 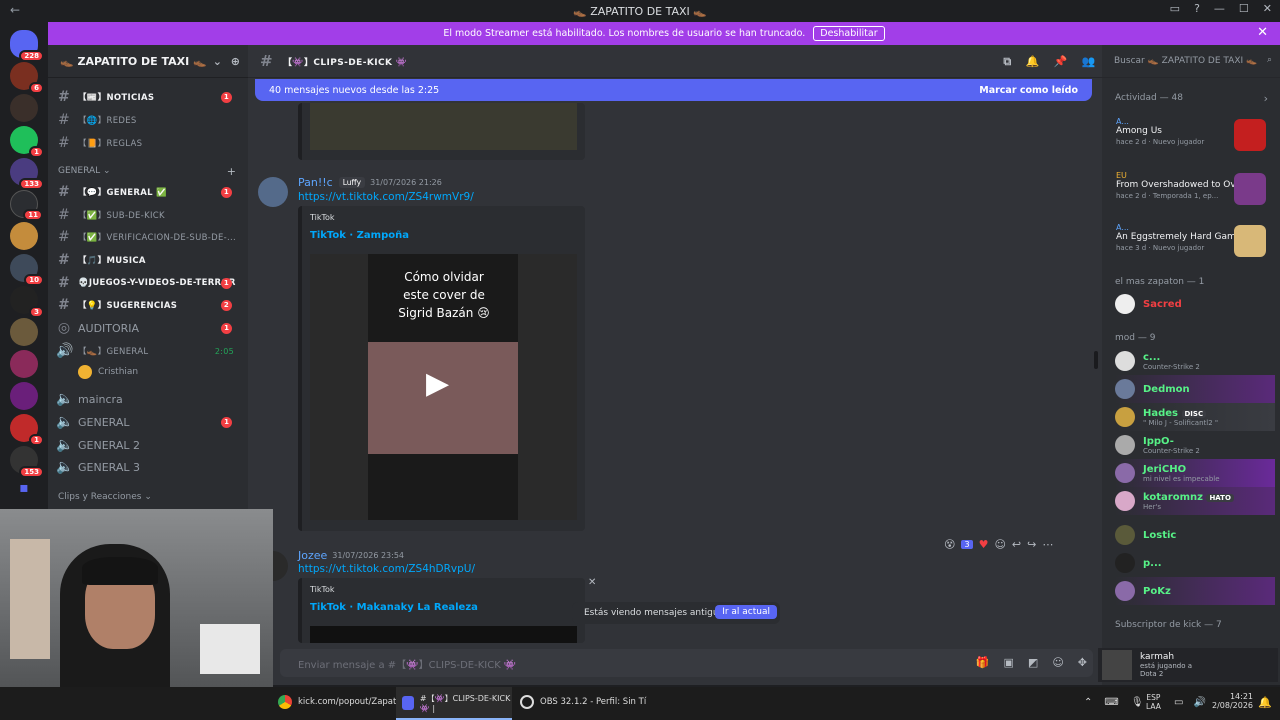 I want to click on embed-title: TikTok · Makanaky La Realeza, so click(x=394, y=607).